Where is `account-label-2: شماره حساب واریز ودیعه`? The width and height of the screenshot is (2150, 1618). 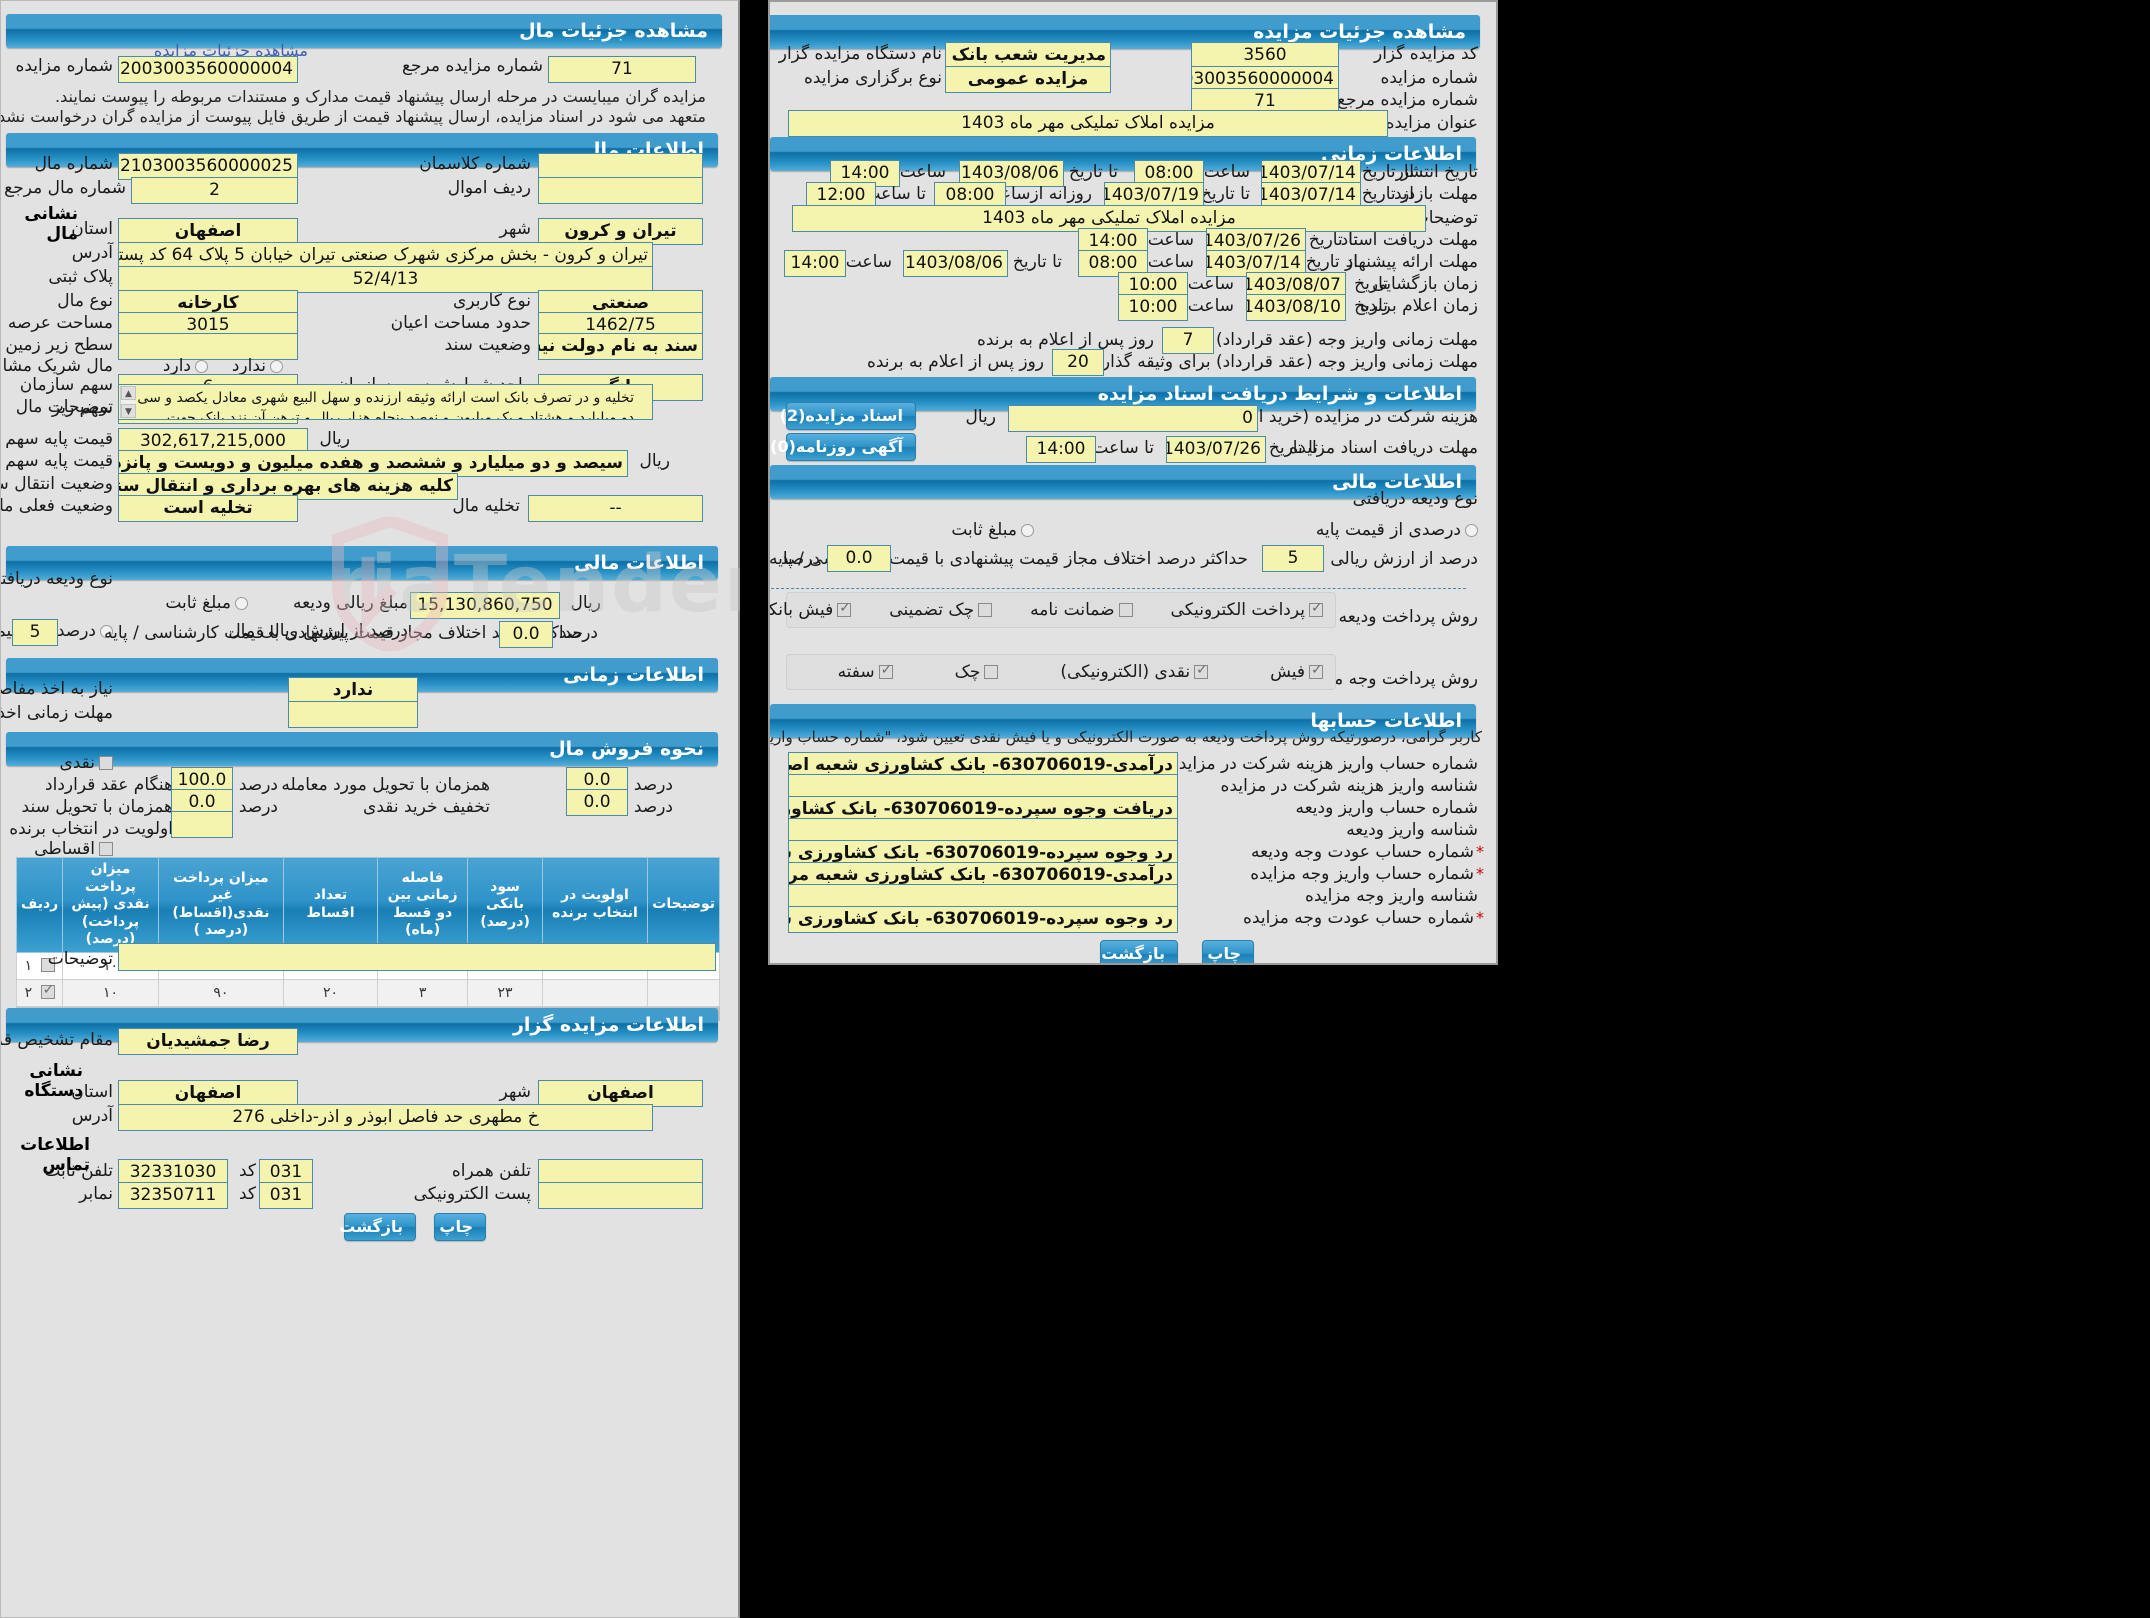
account-label-2: شماره حساب واریز ودیعه is located at coordinates (1386, 808).